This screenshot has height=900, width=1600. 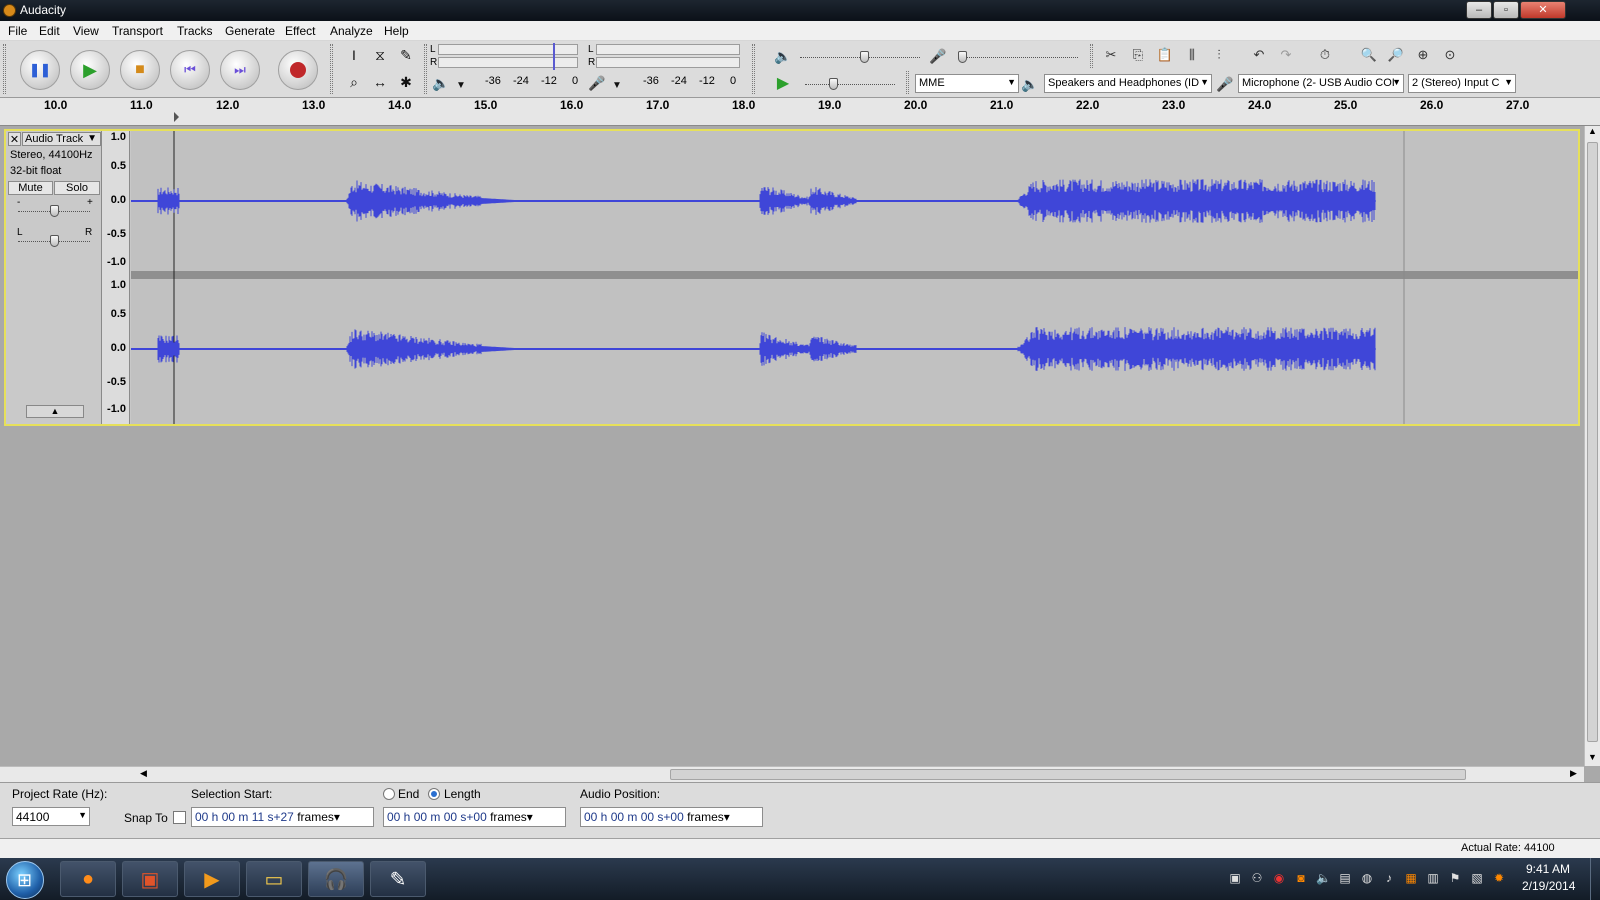 What do you see at coordinates (77, 188) in the screenshot?
I see `solo-button: Solo` at bounding box center [77, 188].